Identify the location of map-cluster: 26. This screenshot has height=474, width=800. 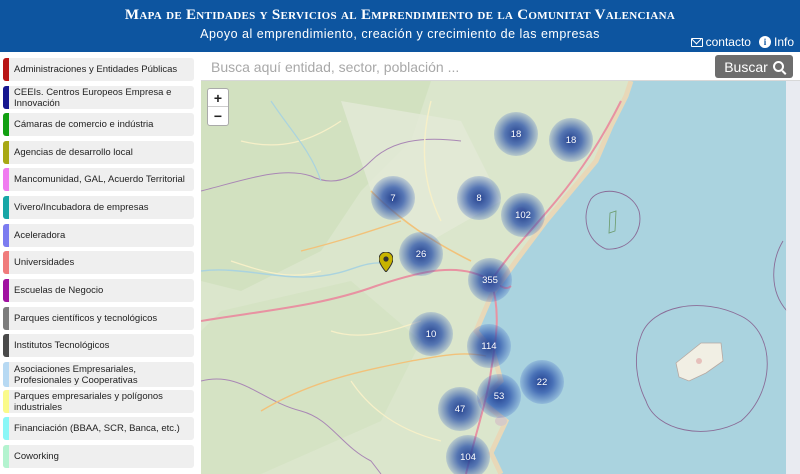
(421, 254).